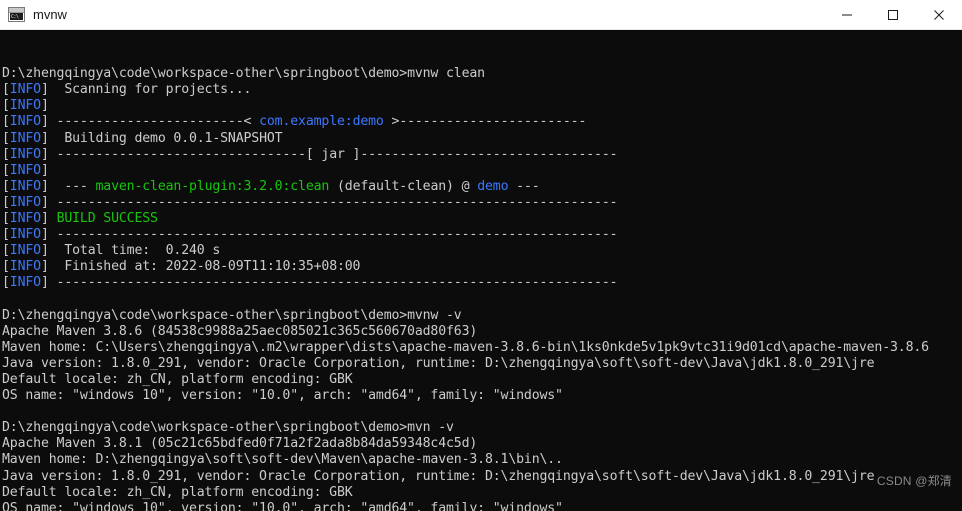 This screenshot has width=962, height=511. Describe the element at coordinates (50, 14) in the screenshot. I see `window-title: mvnw` at that location.